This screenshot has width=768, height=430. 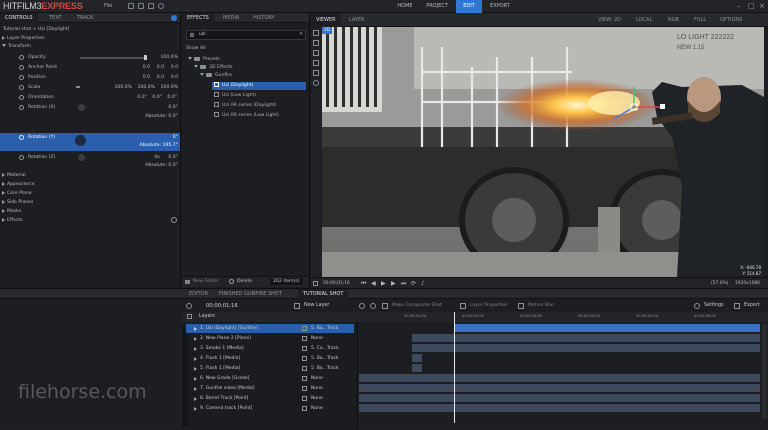 I want to click on undo-icon, so click(x=131, y=6).